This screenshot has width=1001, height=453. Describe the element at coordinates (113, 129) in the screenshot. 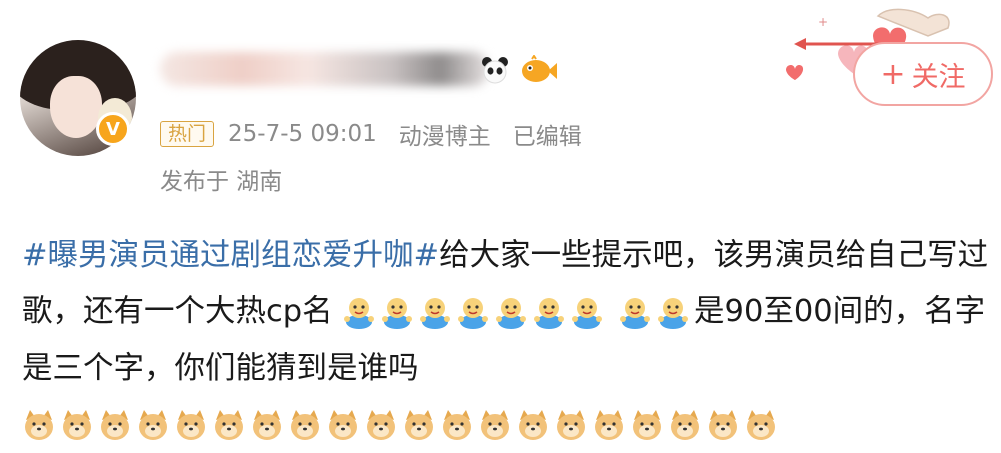

I see `verified-icon: V` at that location.